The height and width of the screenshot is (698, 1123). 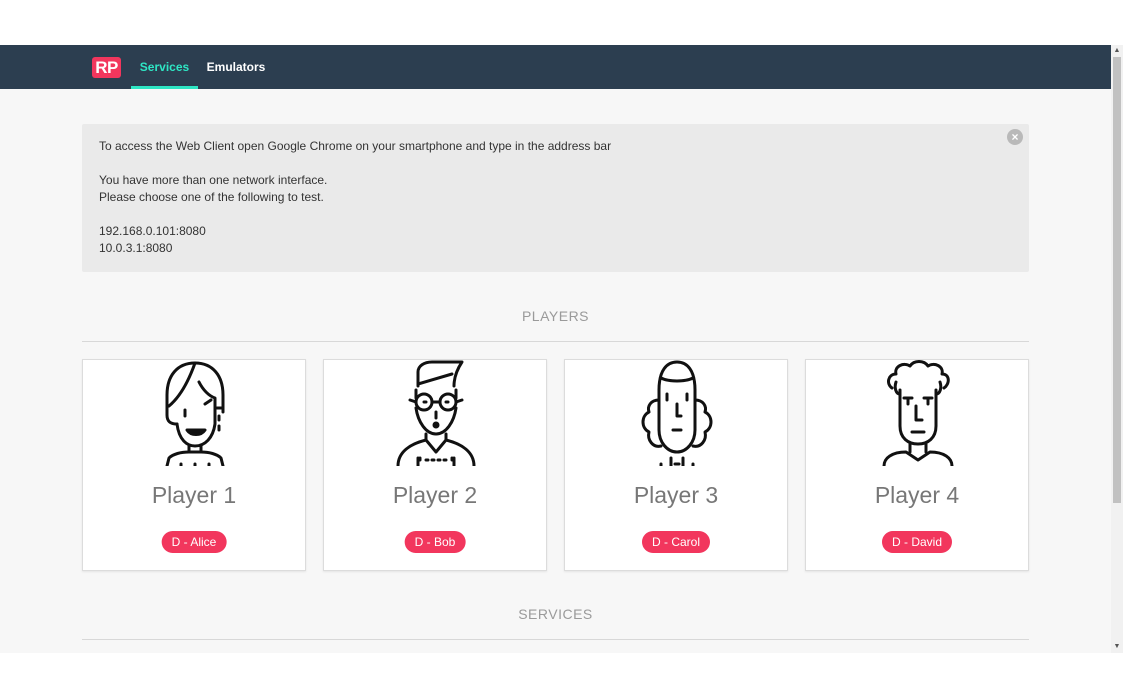 I want to click on scroll-up-icon: ▲, so click(x=1117, y=51).